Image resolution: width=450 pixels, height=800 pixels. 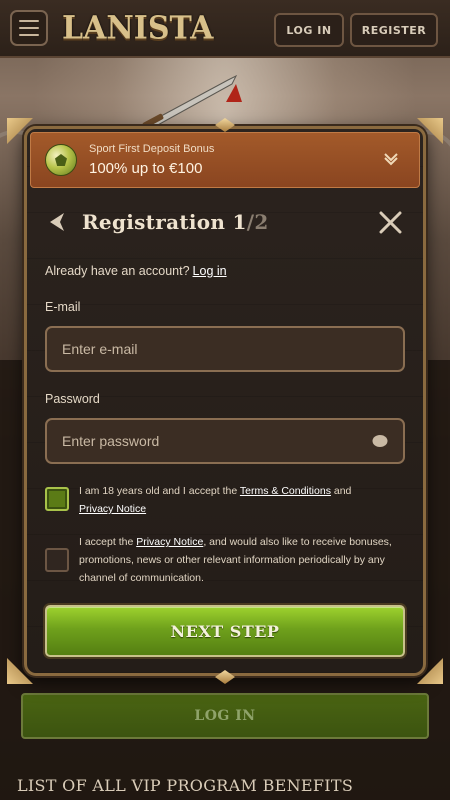 What do you see at coordinates (225, 441) in the screenshot?
I see `password-input` at bounding box center [225, 441].